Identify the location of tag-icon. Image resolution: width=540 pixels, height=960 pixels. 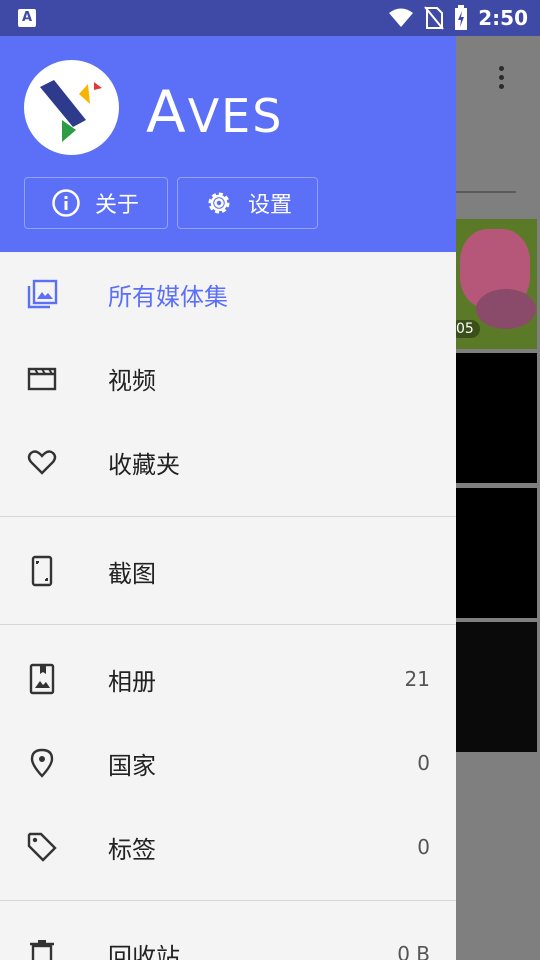
(42, 847).